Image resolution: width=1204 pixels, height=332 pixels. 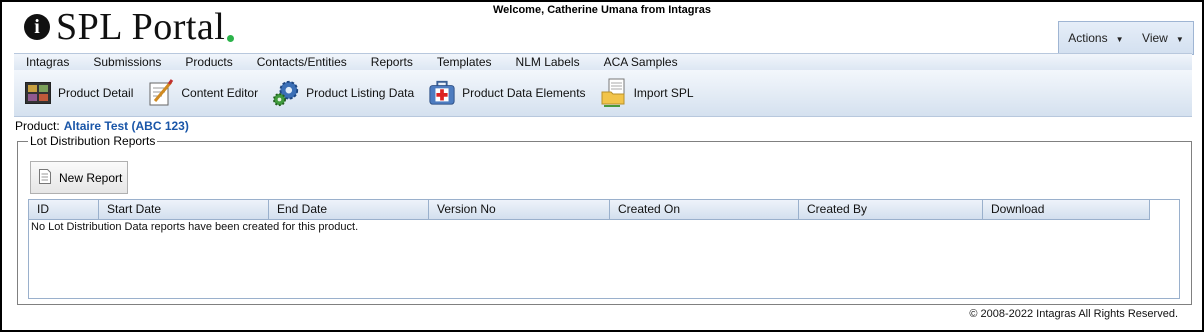 I want to click on menu-item-products: Products, so click(x=208, y=62).